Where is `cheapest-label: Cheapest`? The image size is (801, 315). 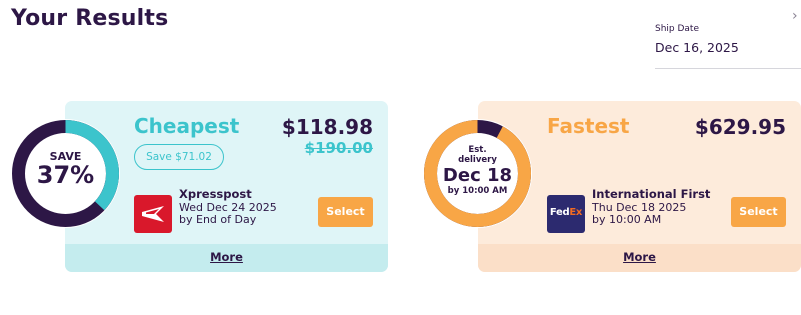
cheapest-label: Cheapest is located at coordinates (187, 126).